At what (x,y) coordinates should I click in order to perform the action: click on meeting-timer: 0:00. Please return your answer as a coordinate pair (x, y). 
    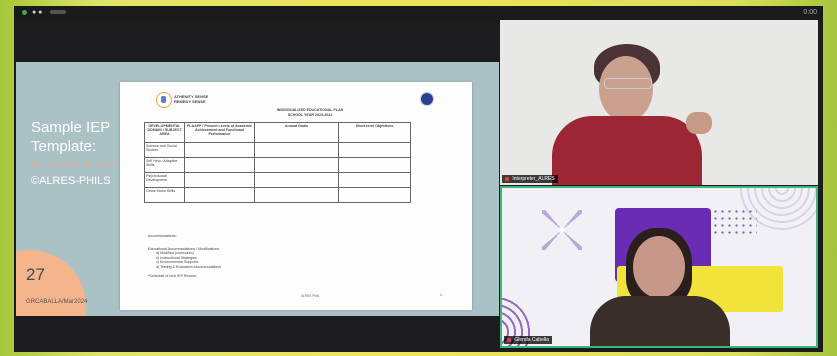
    Looking at the image, I should click on (810, 12).